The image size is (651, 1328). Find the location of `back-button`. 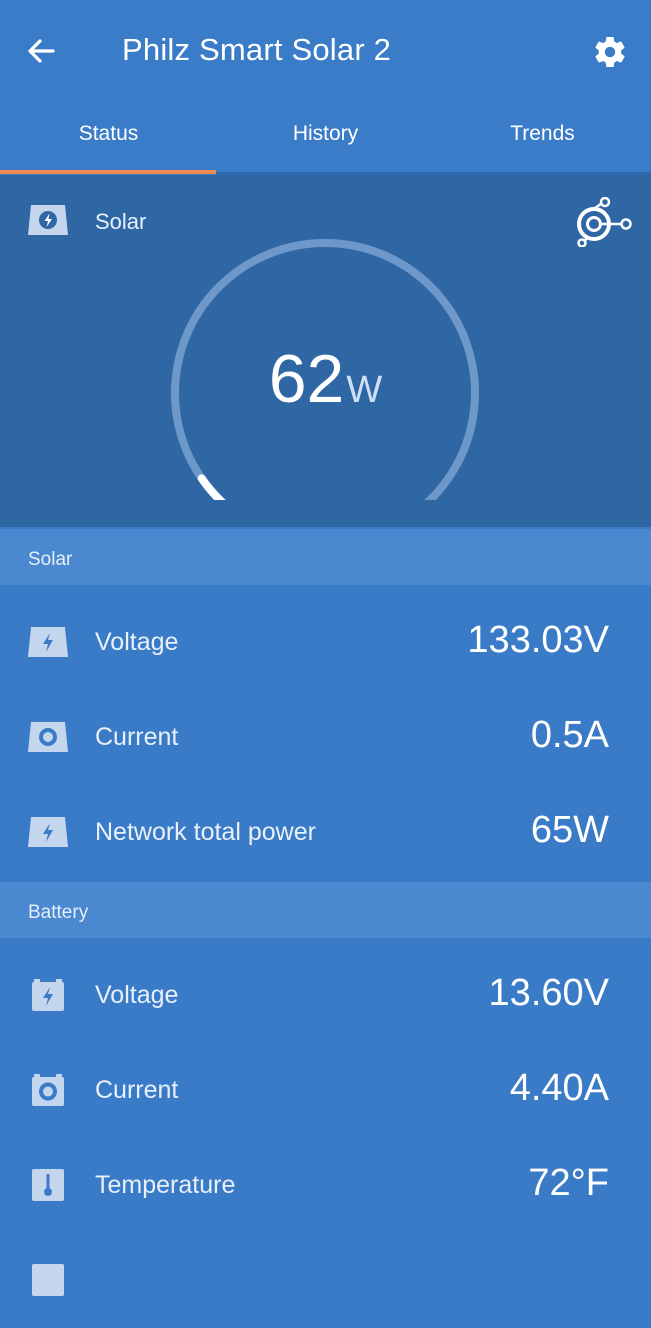

back-button is located at coordinates (41, 51).